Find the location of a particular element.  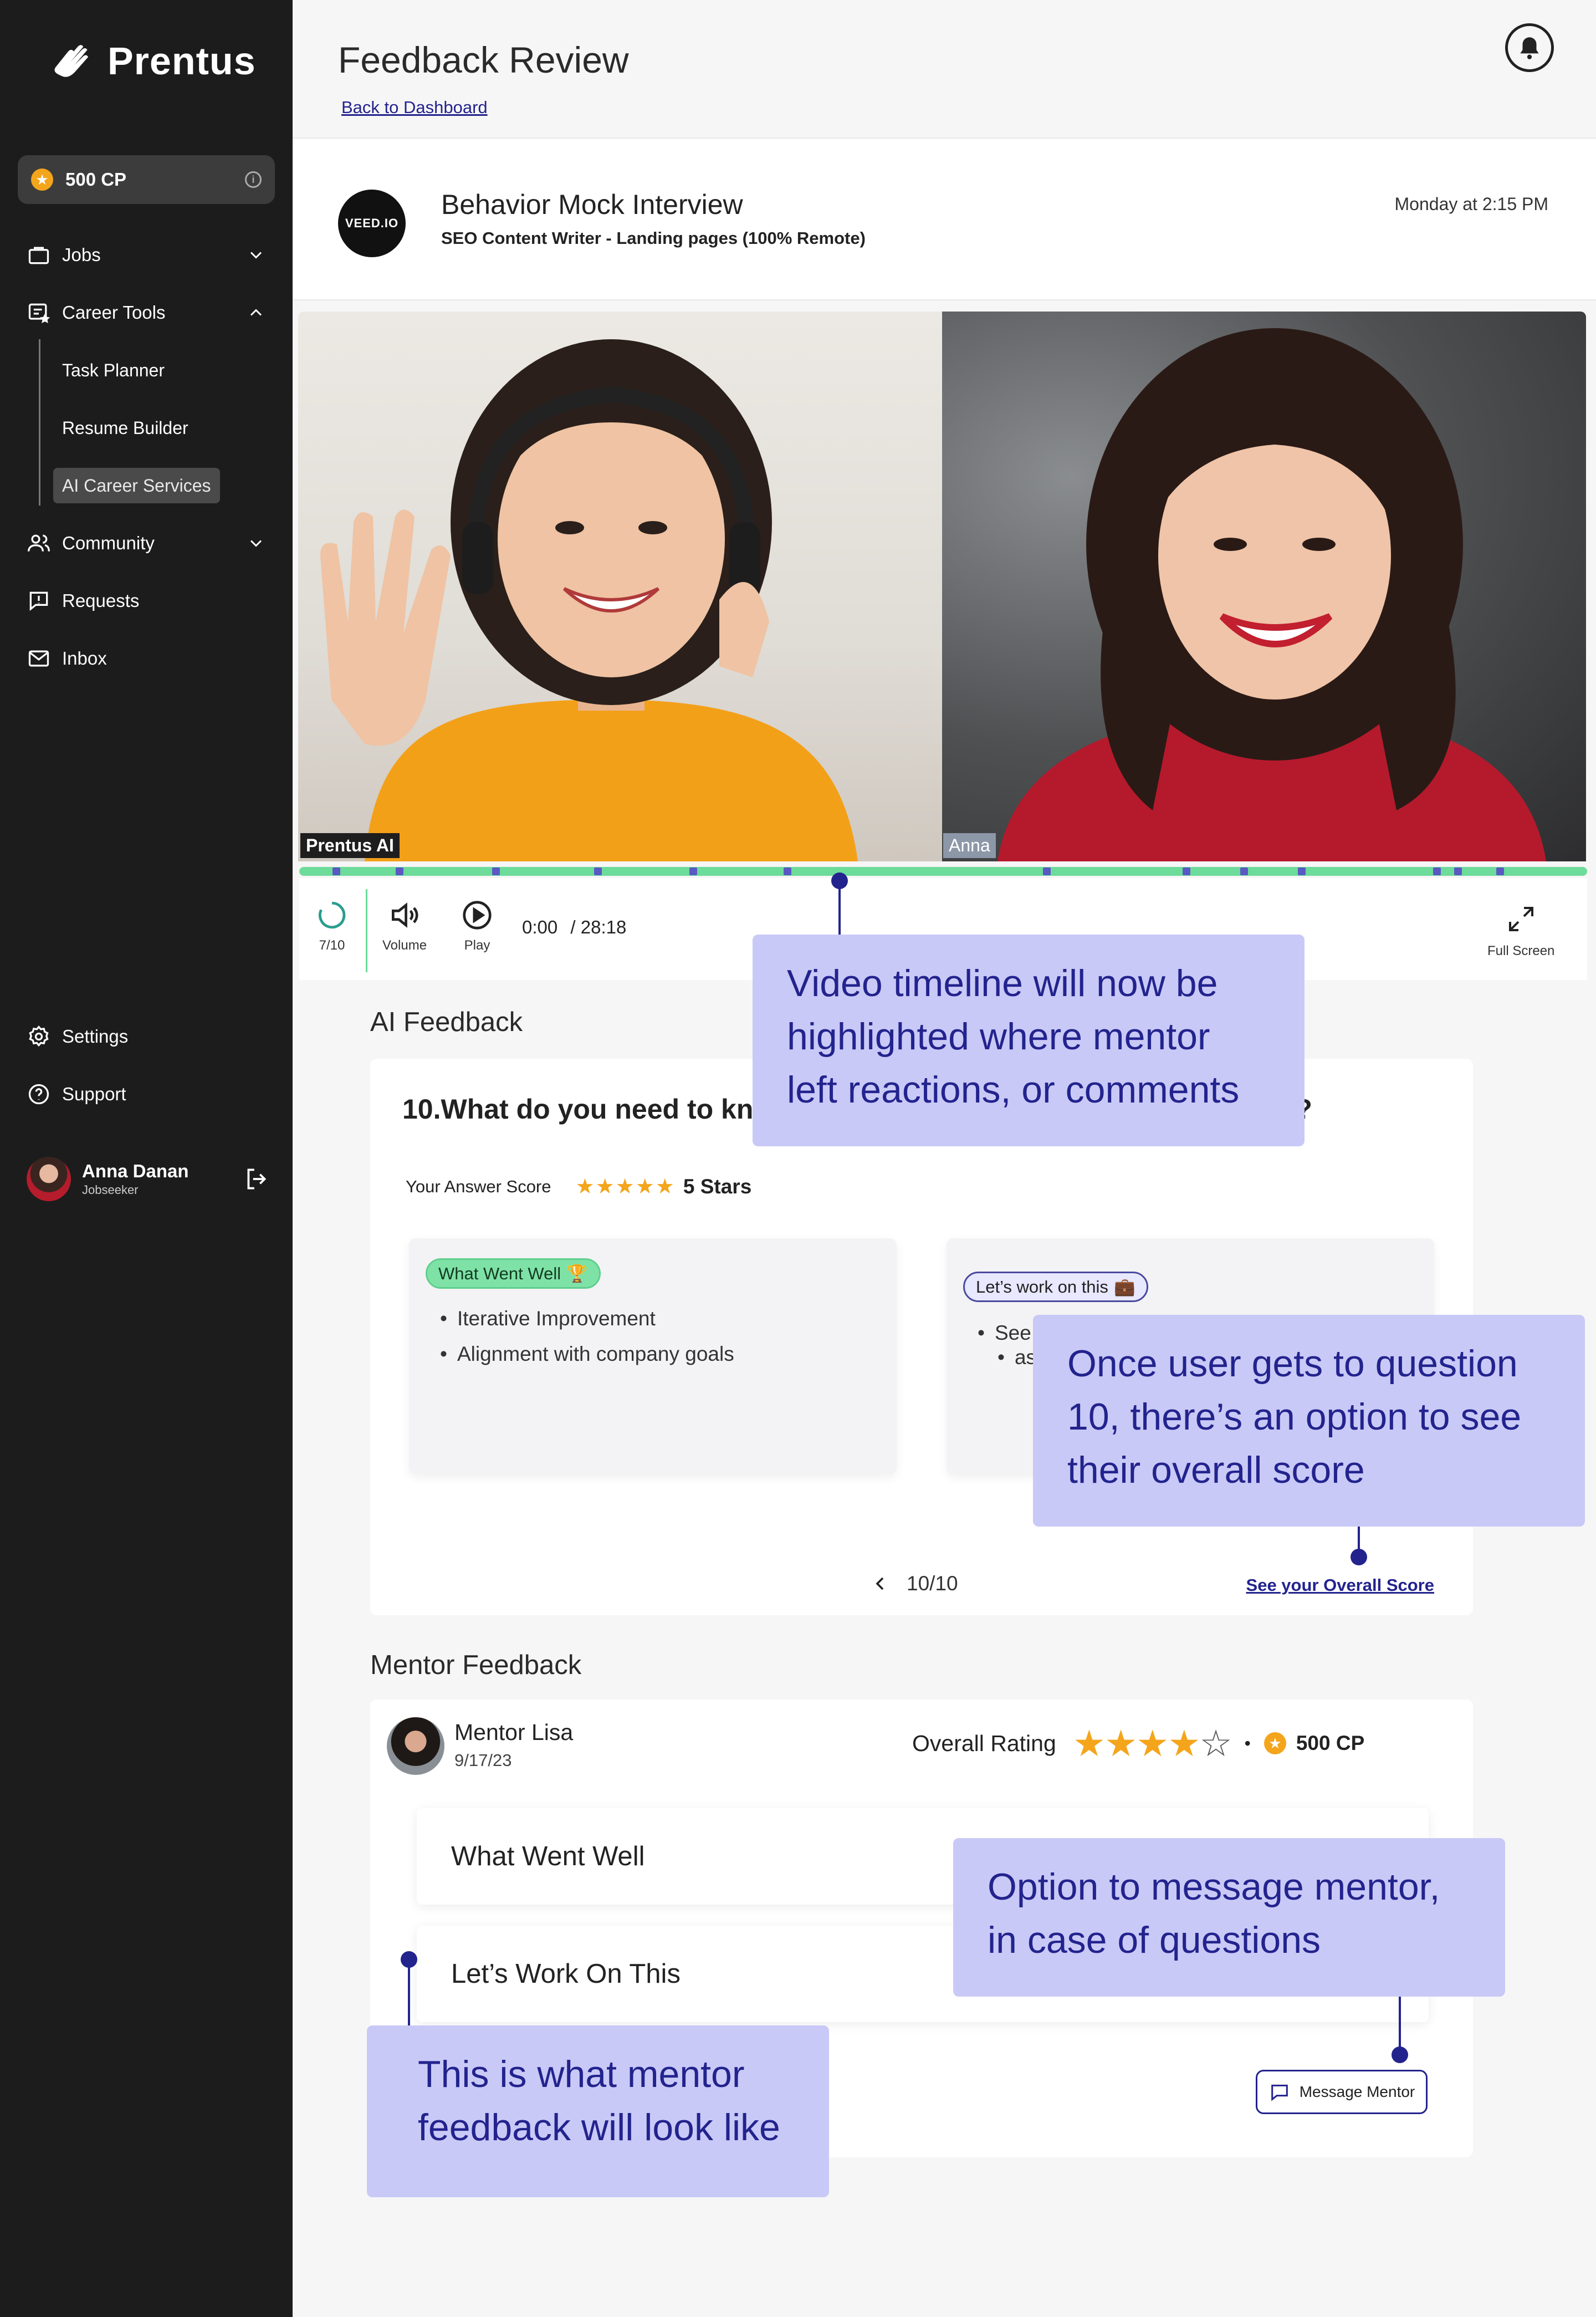

sidebar-subitem-ai-career-services: AI Career Services is located at coordinates (136, 485).